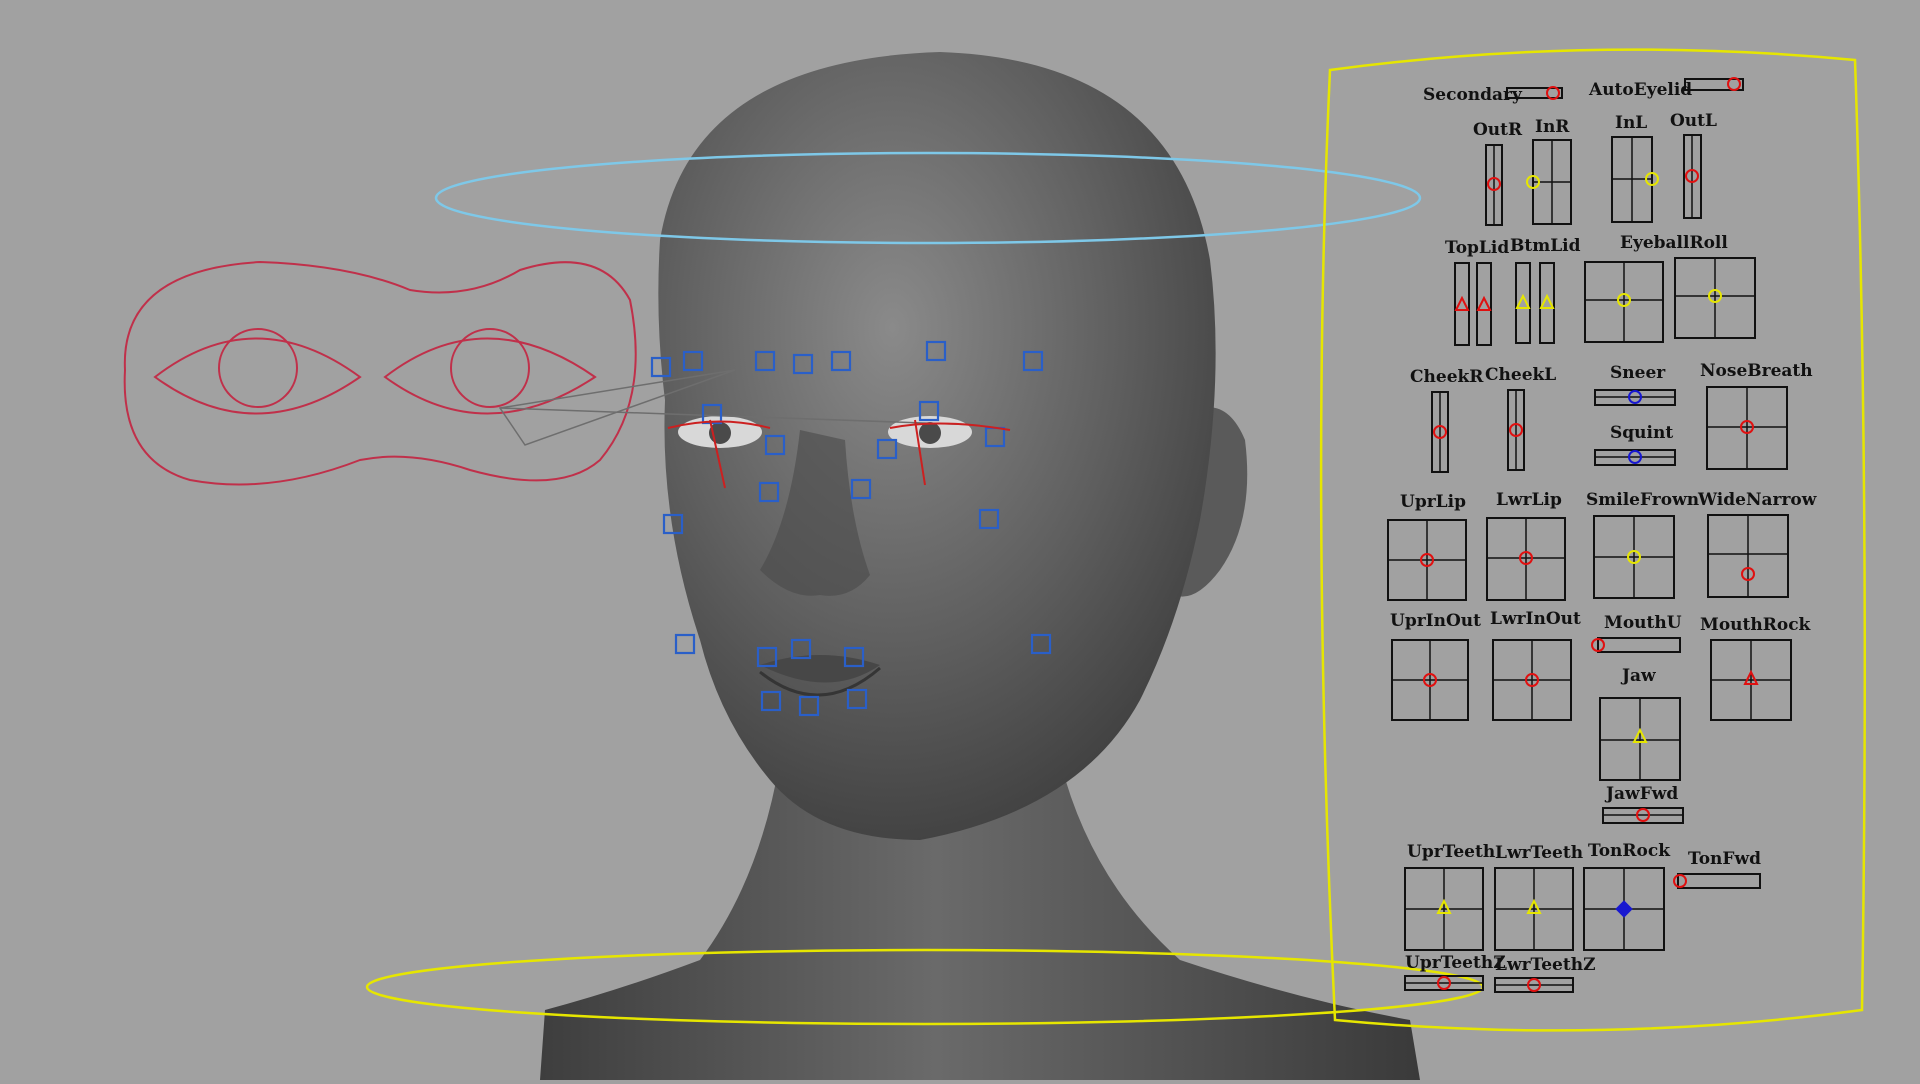  What do you see at coordinates (1634, 557) in the screenshot?
I see `smilefrown-control` at bounding box center [1634, 557].